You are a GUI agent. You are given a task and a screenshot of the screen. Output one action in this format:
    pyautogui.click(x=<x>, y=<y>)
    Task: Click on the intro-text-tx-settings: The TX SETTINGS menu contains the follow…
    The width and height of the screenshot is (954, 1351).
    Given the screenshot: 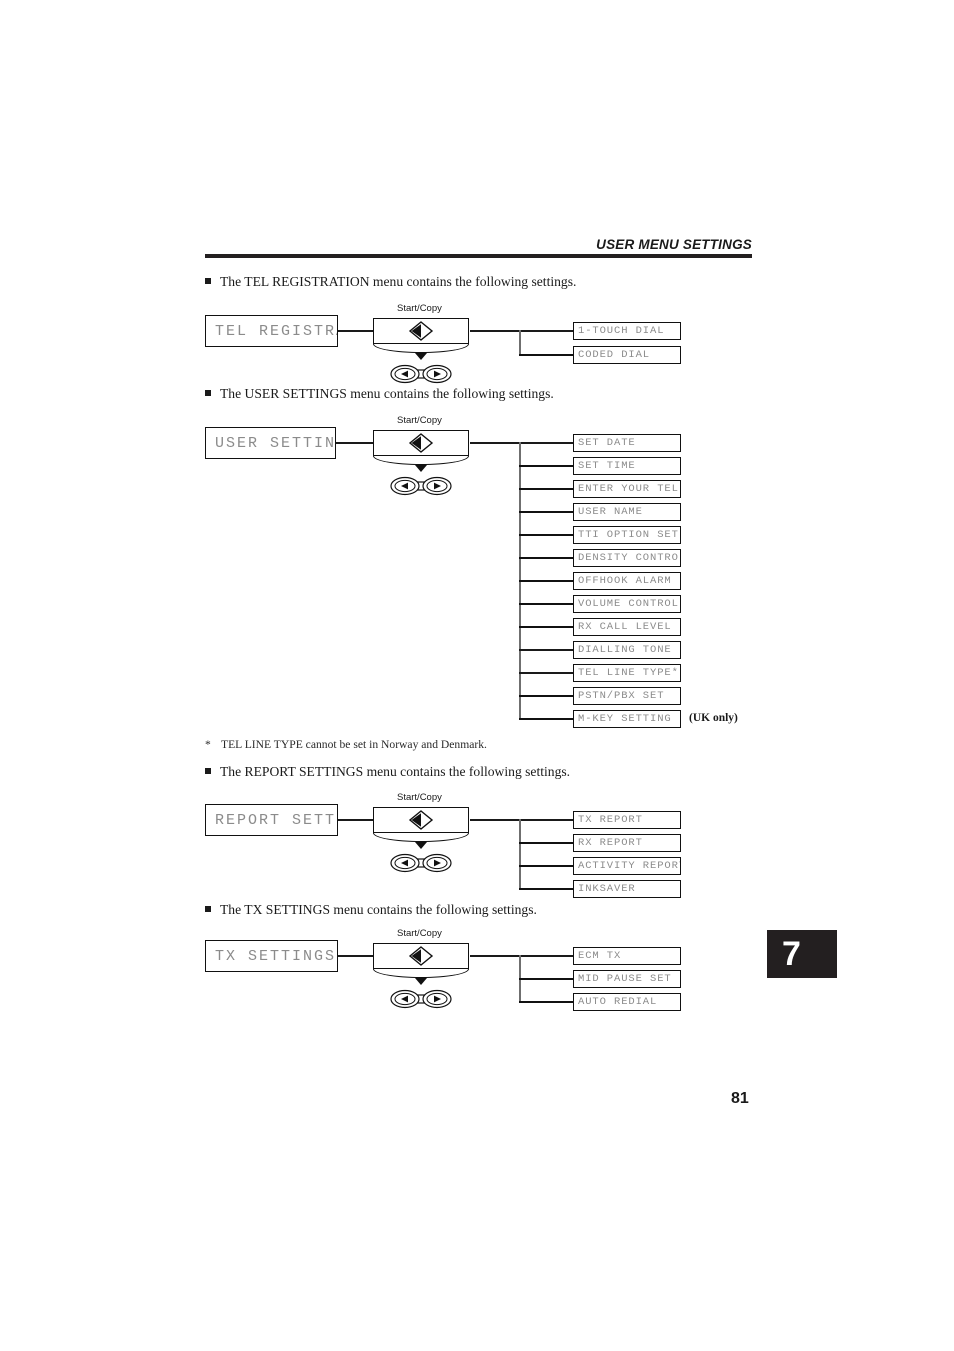 What is the action you would take?
    pyautogui.click(x=371, y=910)
    